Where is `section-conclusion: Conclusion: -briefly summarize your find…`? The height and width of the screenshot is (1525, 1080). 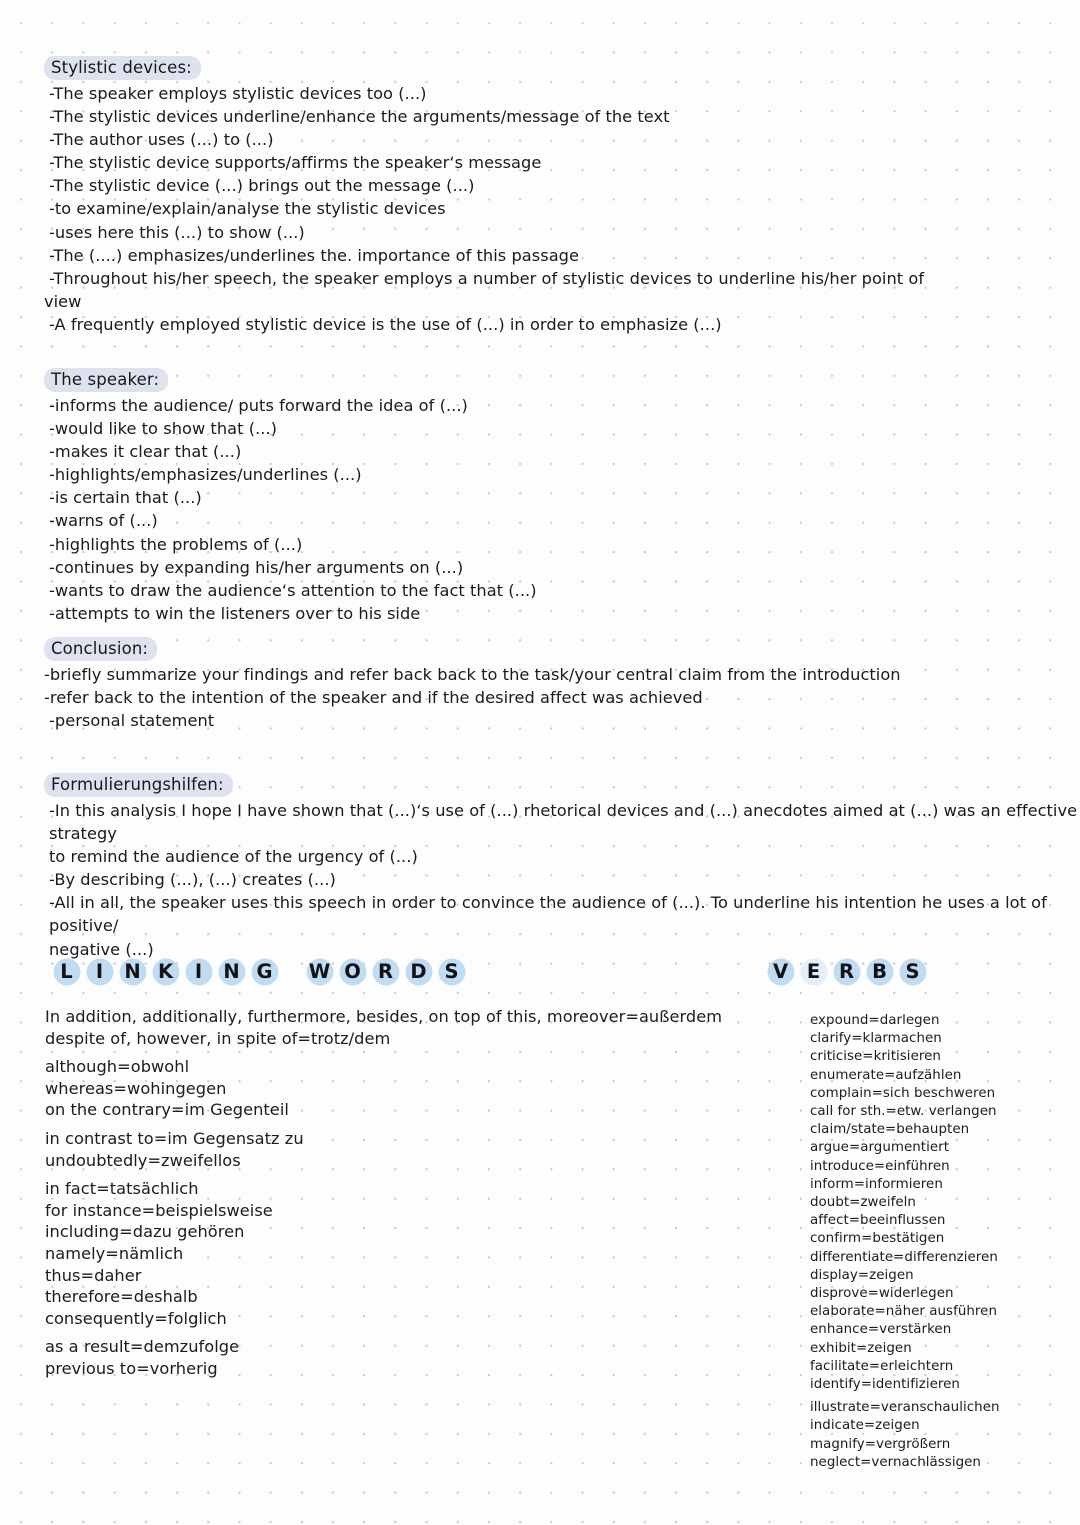 section-conclusion: Conclusion: -briefly summarize your find… is located at coordinates (472, 684).